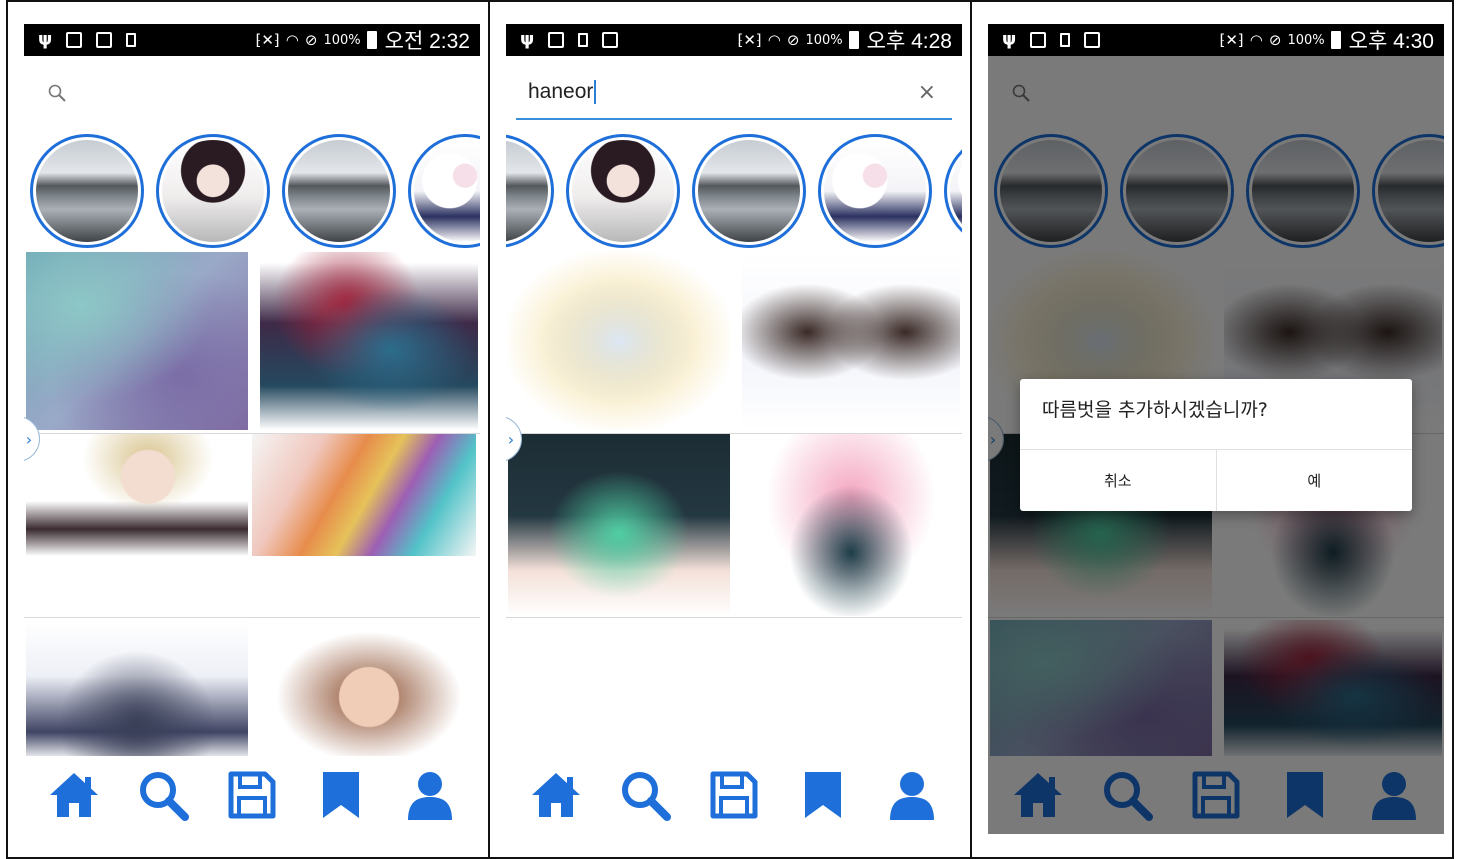 This screenshot has width=1460, height=859. I want to click on search-bar: haneor ×, so click(734, 91).